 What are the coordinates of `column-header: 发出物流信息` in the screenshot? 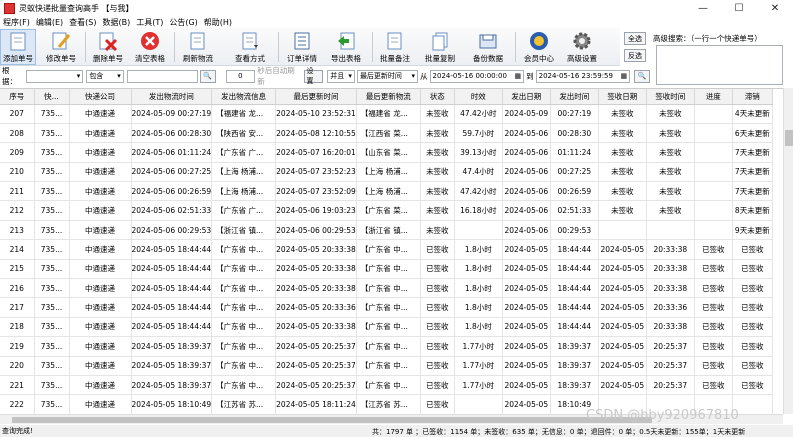 It's located at (244, 97).